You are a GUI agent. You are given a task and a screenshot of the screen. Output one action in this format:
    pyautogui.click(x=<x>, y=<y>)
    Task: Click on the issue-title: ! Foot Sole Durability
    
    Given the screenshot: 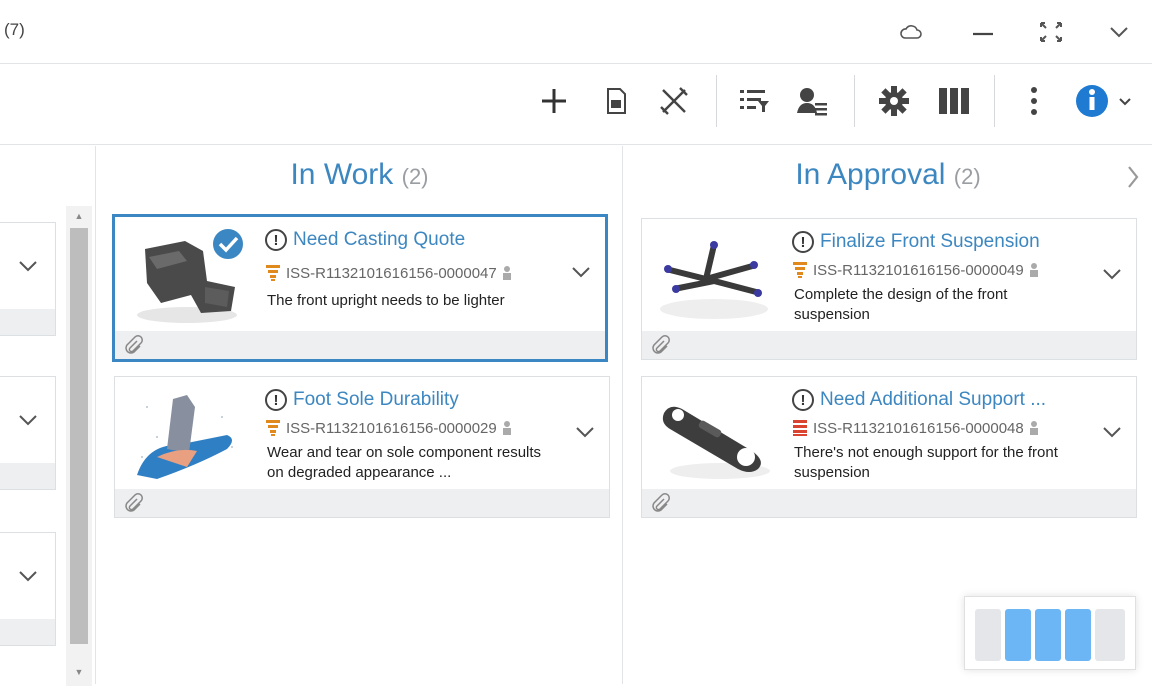 What is the action you would take?
    pyautogui.click(x=362, y=400)
    